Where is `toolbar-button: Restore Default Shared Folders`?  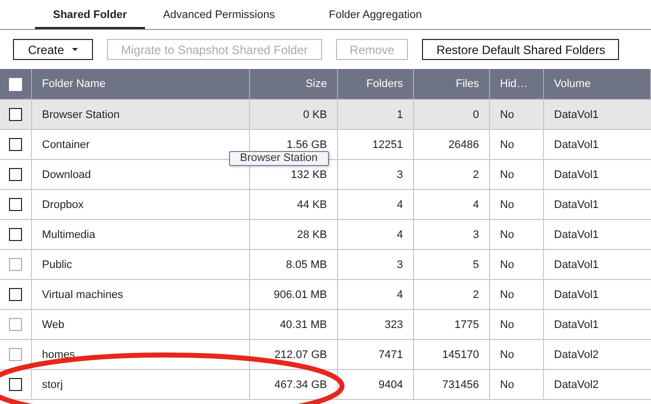 toolbar-button: Restore Default Shared Folders is located at coordinates (521, 49).